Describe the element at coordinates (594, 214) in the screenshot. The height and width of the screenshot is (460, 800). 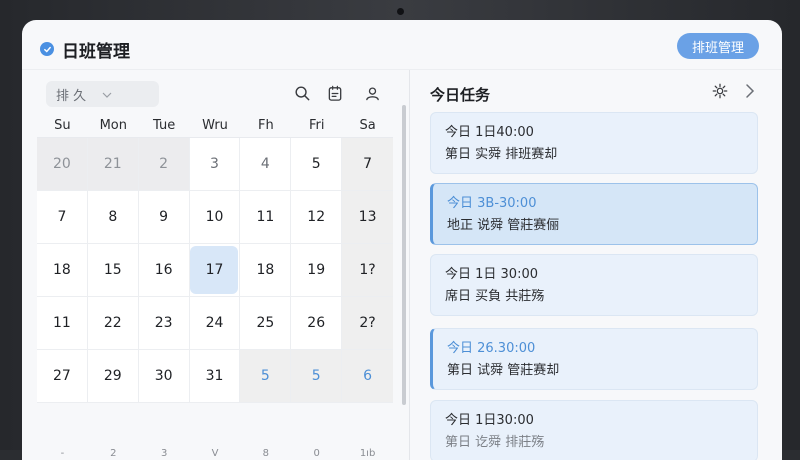
I see `task-card-selected: 今日 3B-30:00 地正 说舜 管莊赛俪` at that location.